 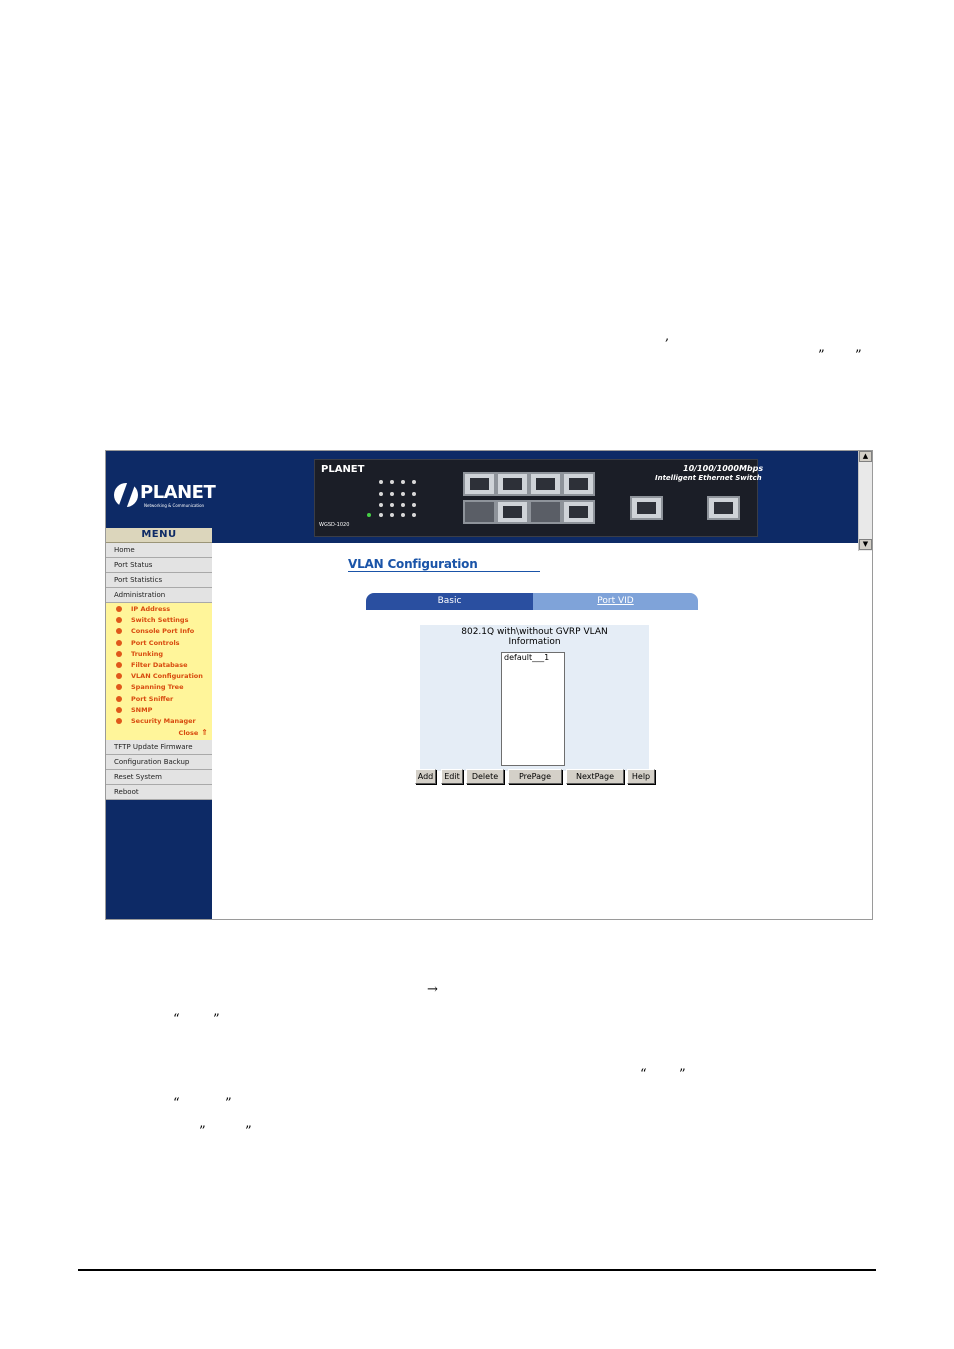 I want to click on submenu-item-ip-address: IP Address, so click(x=159, y=609).